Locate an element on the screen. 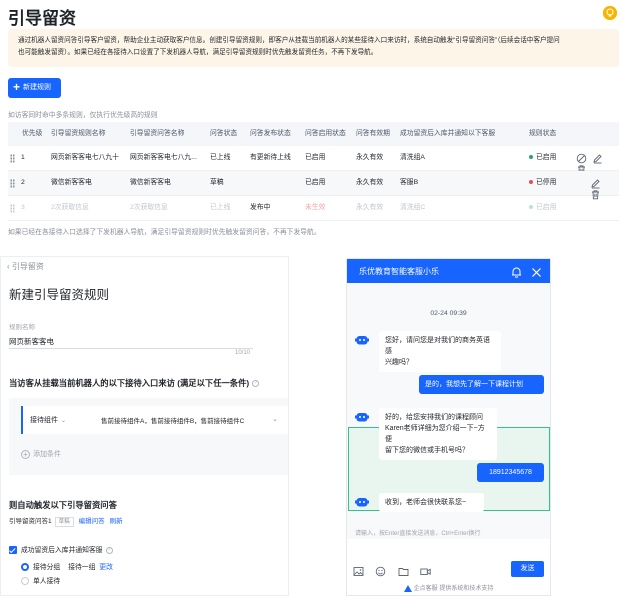 Image resolution: width=621 pixels, height=596 pixels. bot-message: 您好，请问您是对我们的商务英语感 兴趣吗？ is located at coordinates (440, 351).